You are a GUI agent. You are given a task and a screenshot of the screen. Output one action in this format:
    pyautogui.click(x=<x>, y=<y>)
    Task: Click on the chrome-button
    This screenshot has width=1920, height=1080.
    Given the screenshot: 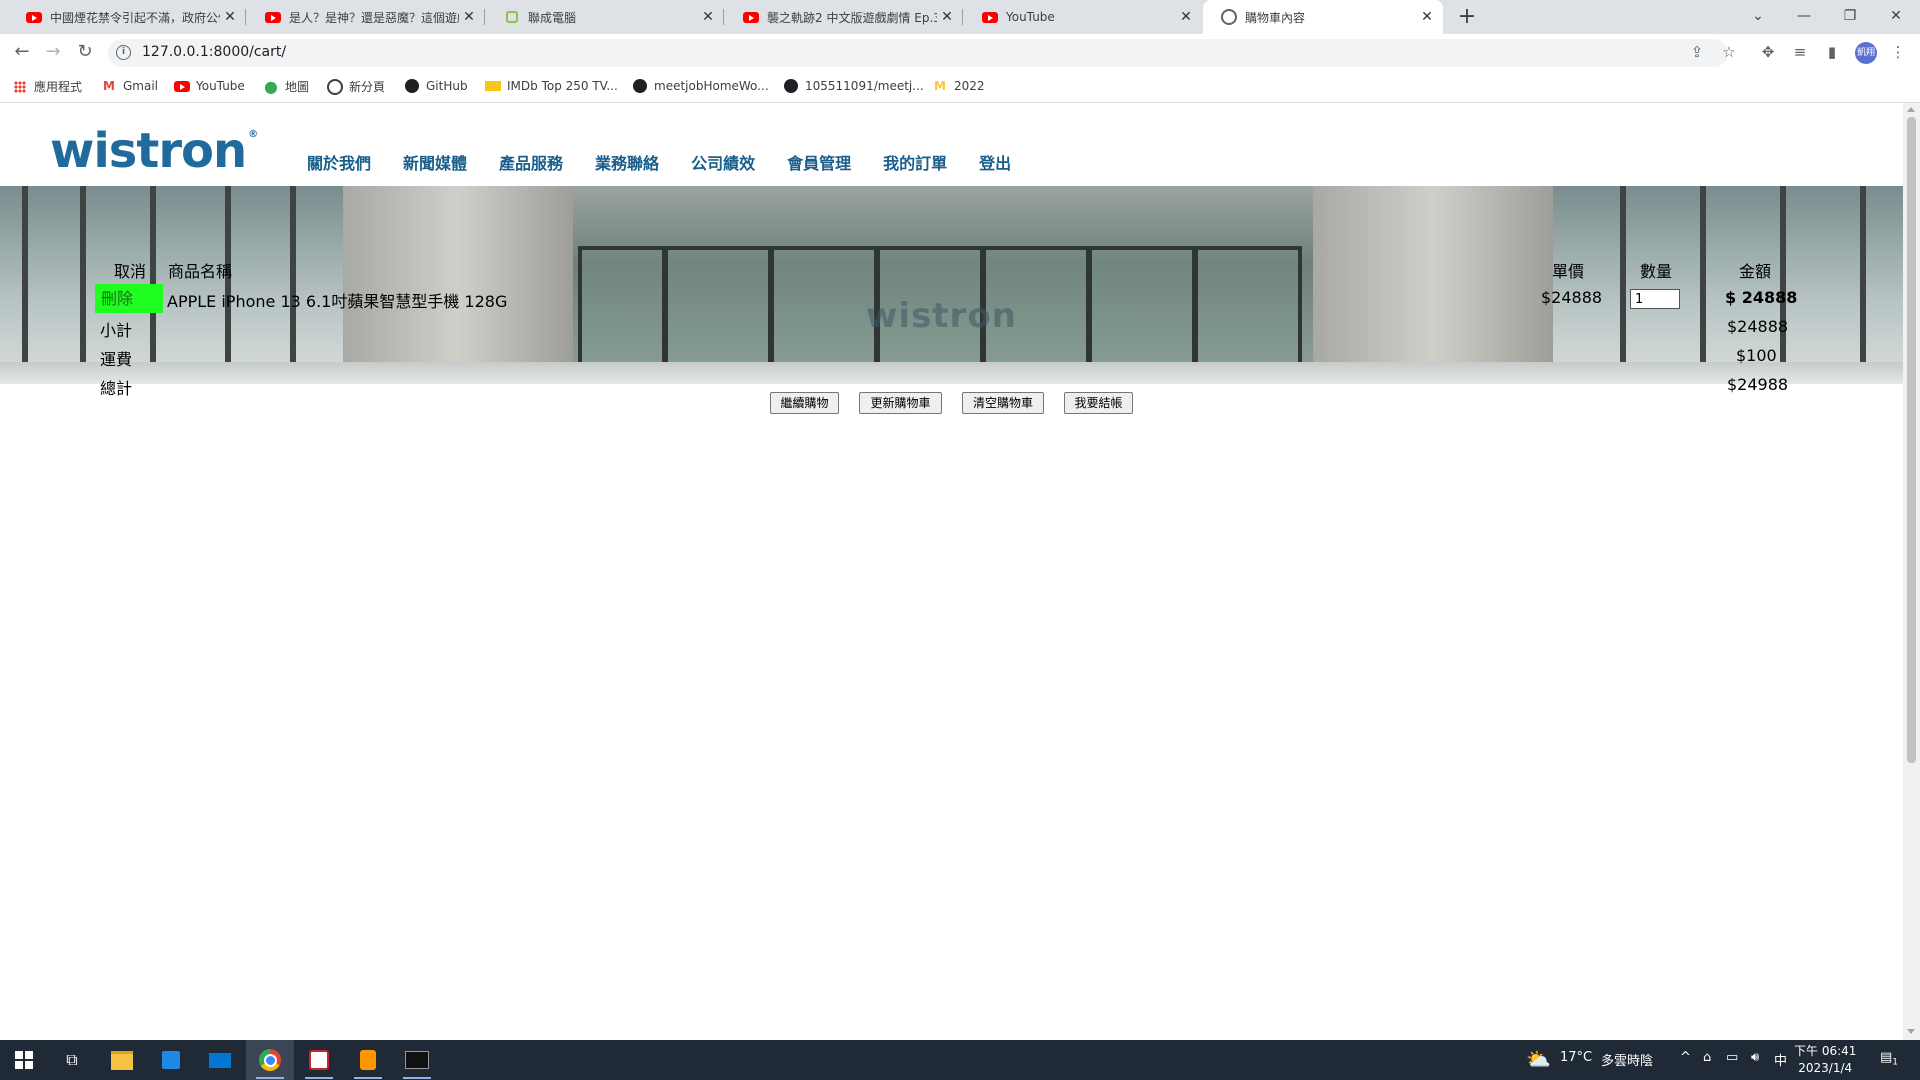 What is the action you would take?
    pyautogui.click(x=270, y=1060)
    